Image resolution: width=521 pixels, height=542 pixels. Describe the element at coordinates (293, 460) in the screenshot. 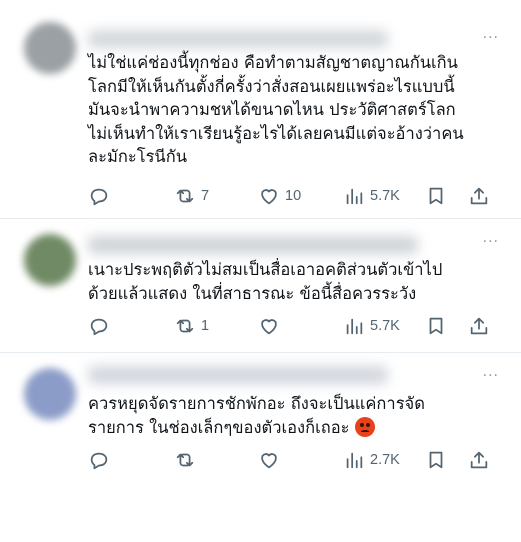

I see `action-bar: 2.7K` at that location.